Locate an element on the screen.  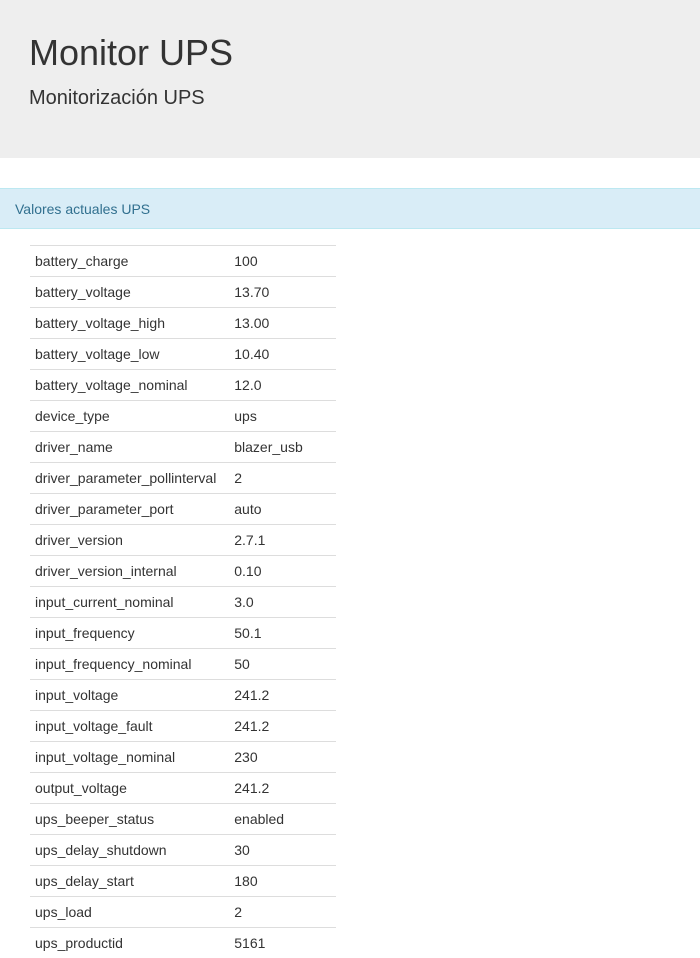
table-row: battery_voltage_high13.00 is located at coordinates (183, 323).